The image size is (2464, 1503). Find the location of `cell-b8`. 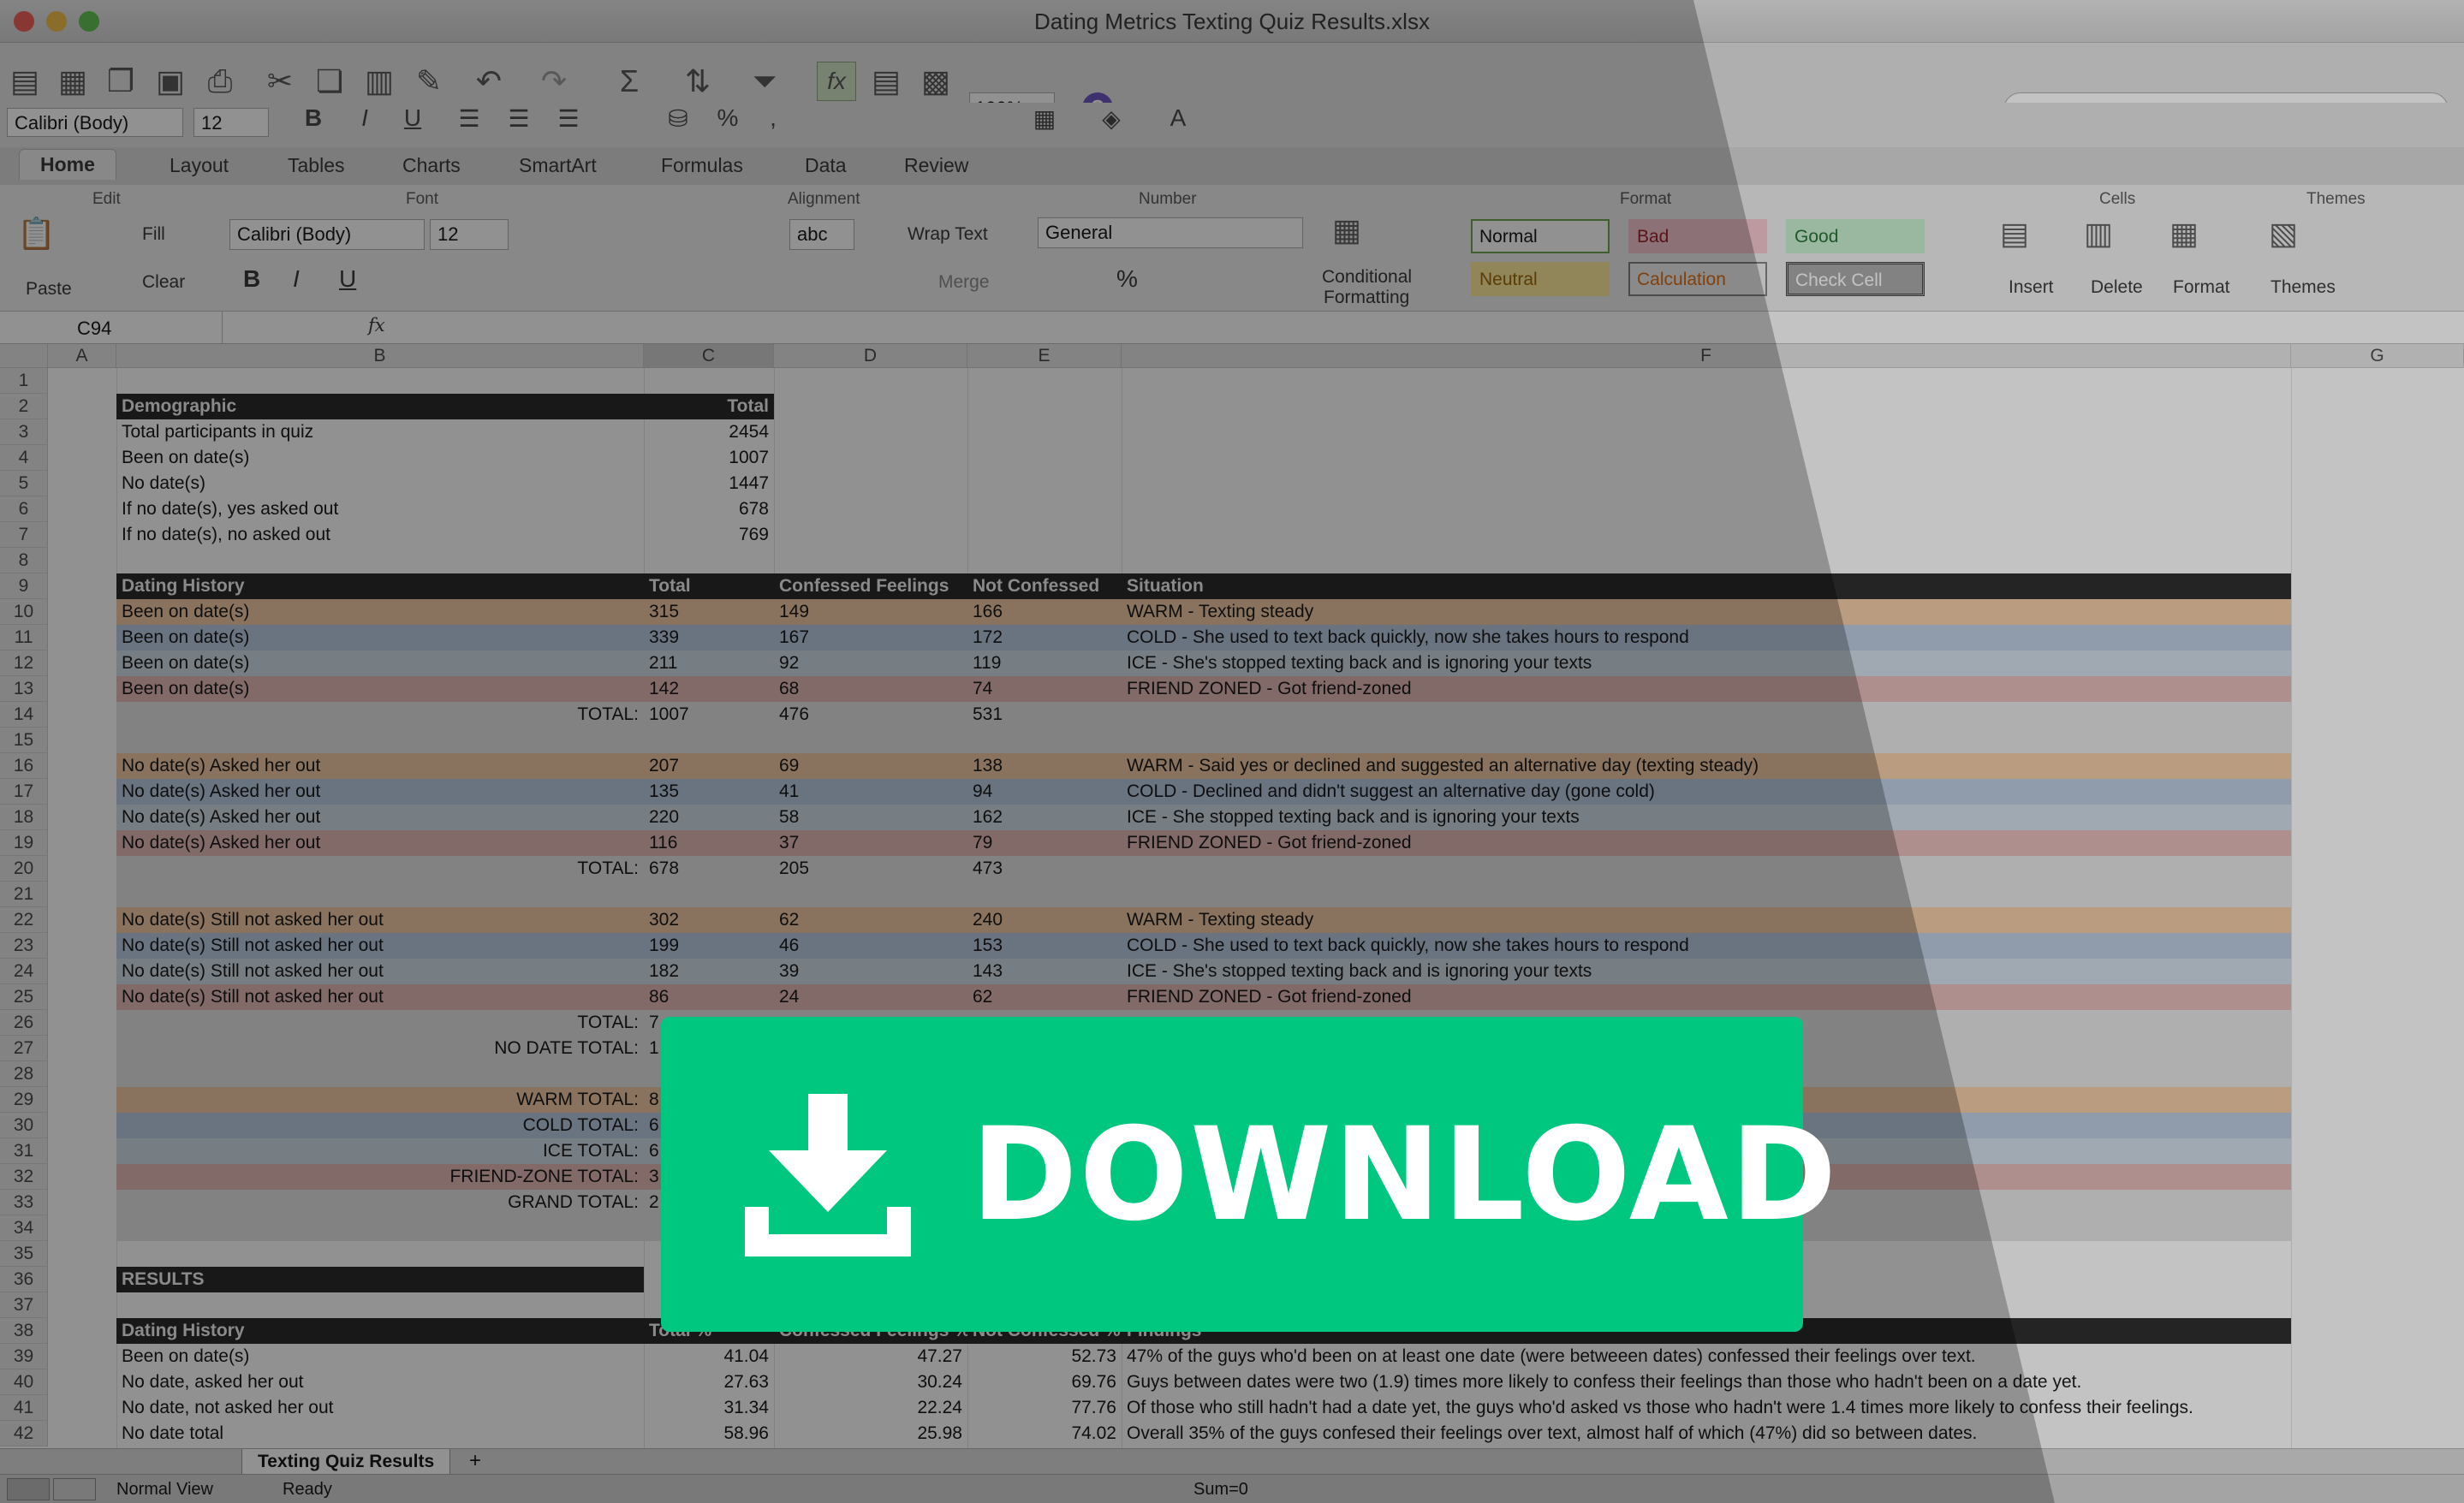

cell-b8 is located at coordinates (380, 560).